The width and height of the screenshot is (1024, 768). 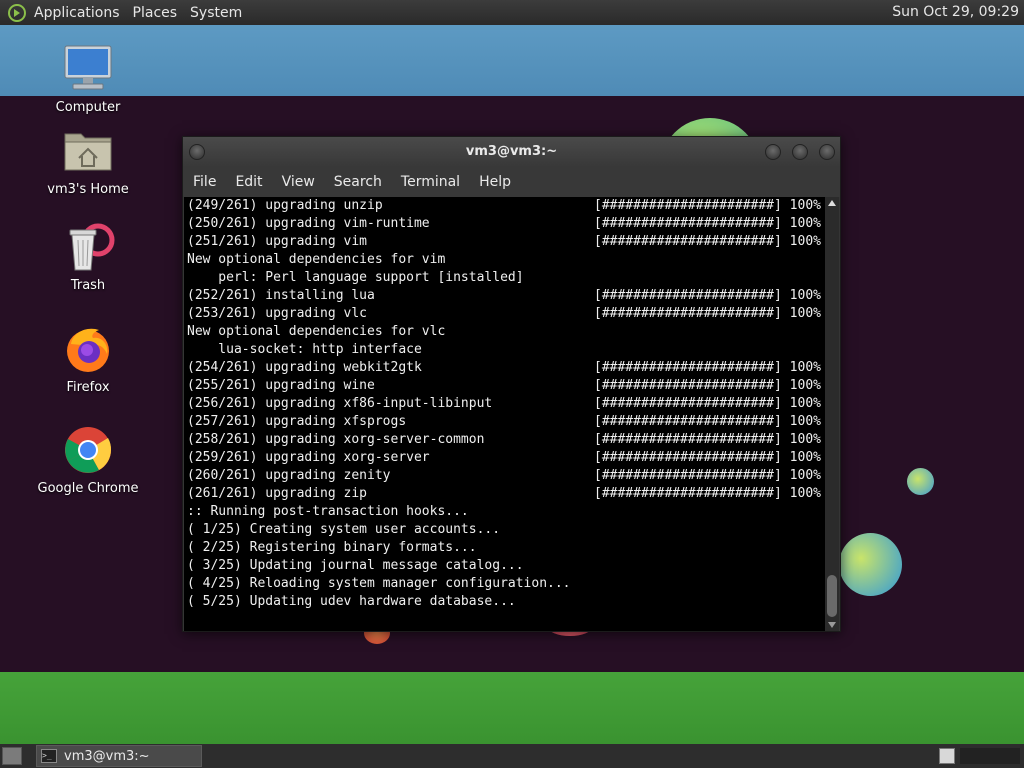 I want to click on terminal-line-text: (250/261) upgrading vim-runtime, so click(x=308, y=223).